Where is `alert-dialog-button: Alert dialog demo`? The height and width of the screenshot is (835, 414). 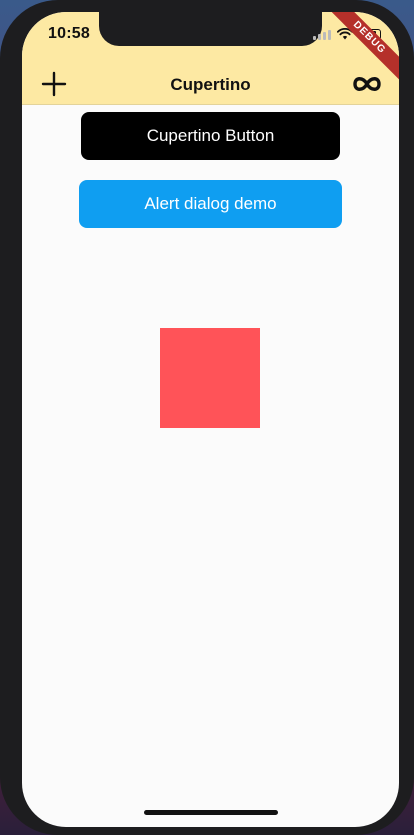
alert-dialog-button: Alert dialog demo is located at coordinates (210, 204).